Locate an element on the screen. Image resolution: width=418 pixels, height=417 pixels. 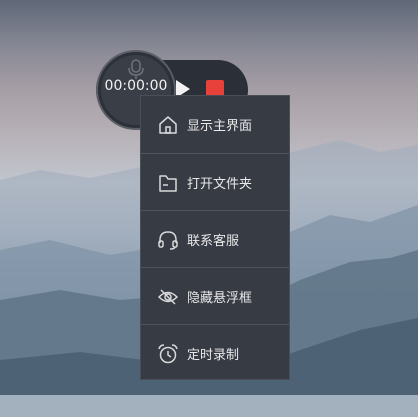
menu-item-label: 显示主界面 is located at coordinates (220, 126).